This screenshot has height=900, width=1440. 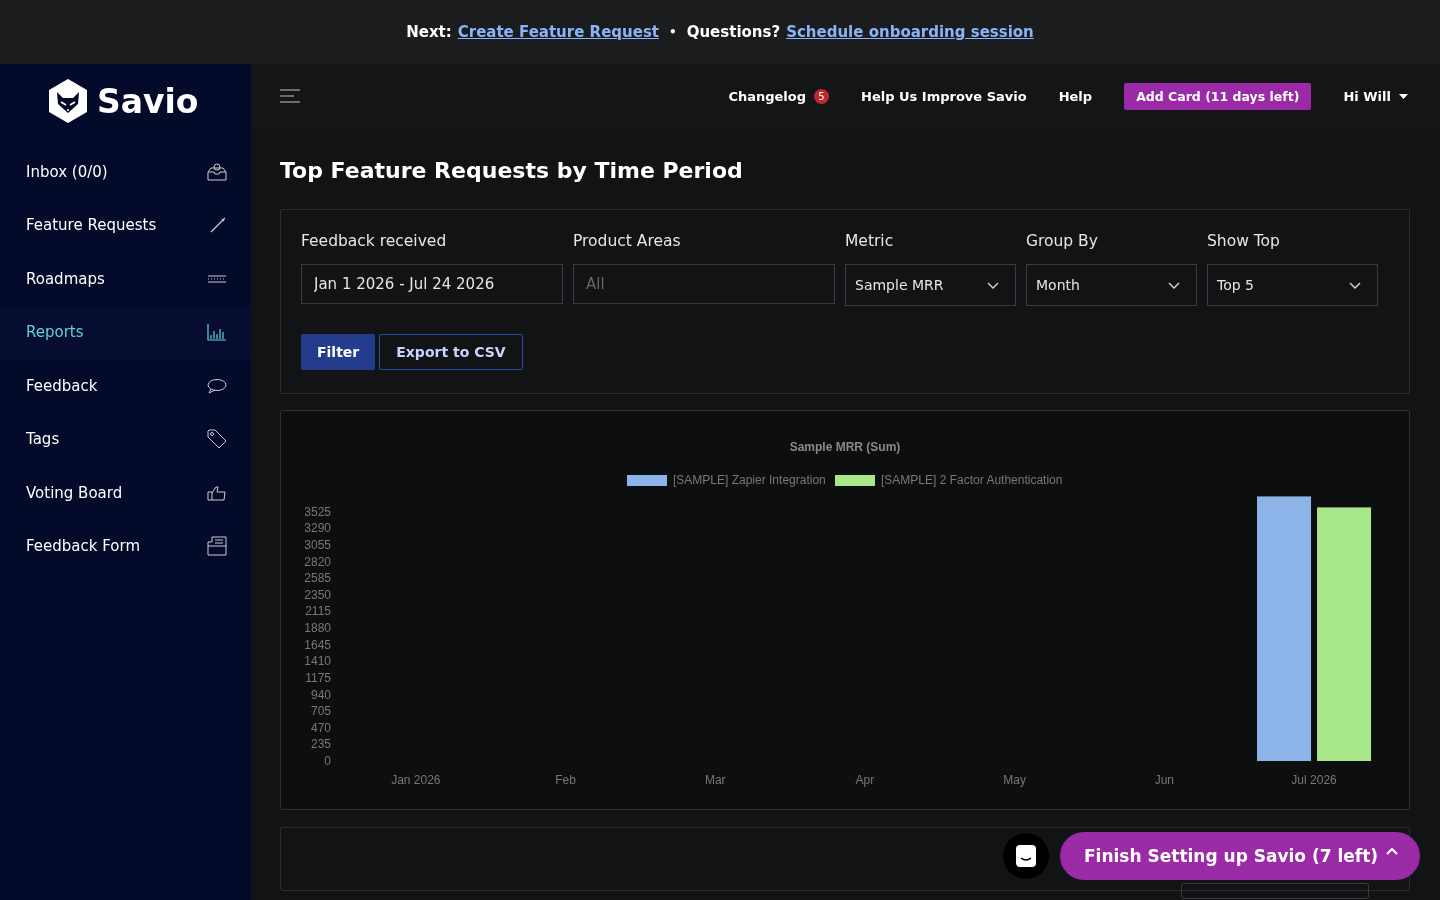 I want to click on x-tick-label: Jan 2026, so click(x=416, y=780).